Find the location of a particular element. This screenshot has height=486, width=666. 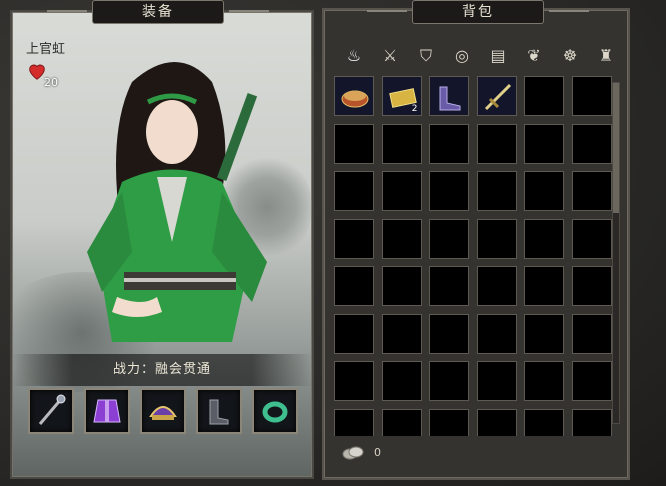

ring-icon is located at coordinates (275, 412).